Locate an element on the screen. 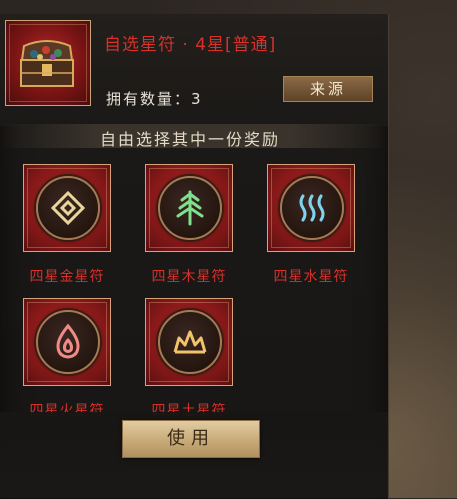 The image size is (457, 499). instruction-text: 自由选择其中一份奖励 is located at coordinates (189, 139).